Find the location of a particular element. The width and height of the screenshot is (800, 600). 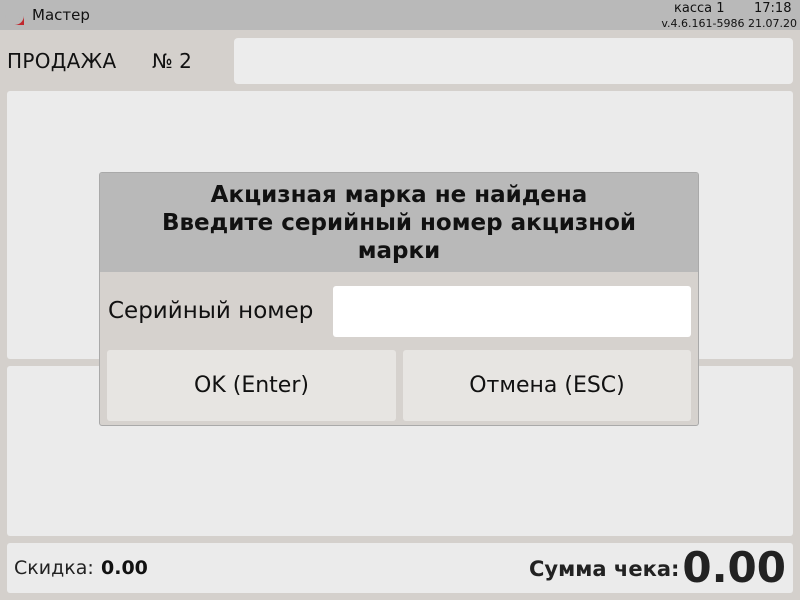

register-label: касса 1 is located at coordinates (699, 8).